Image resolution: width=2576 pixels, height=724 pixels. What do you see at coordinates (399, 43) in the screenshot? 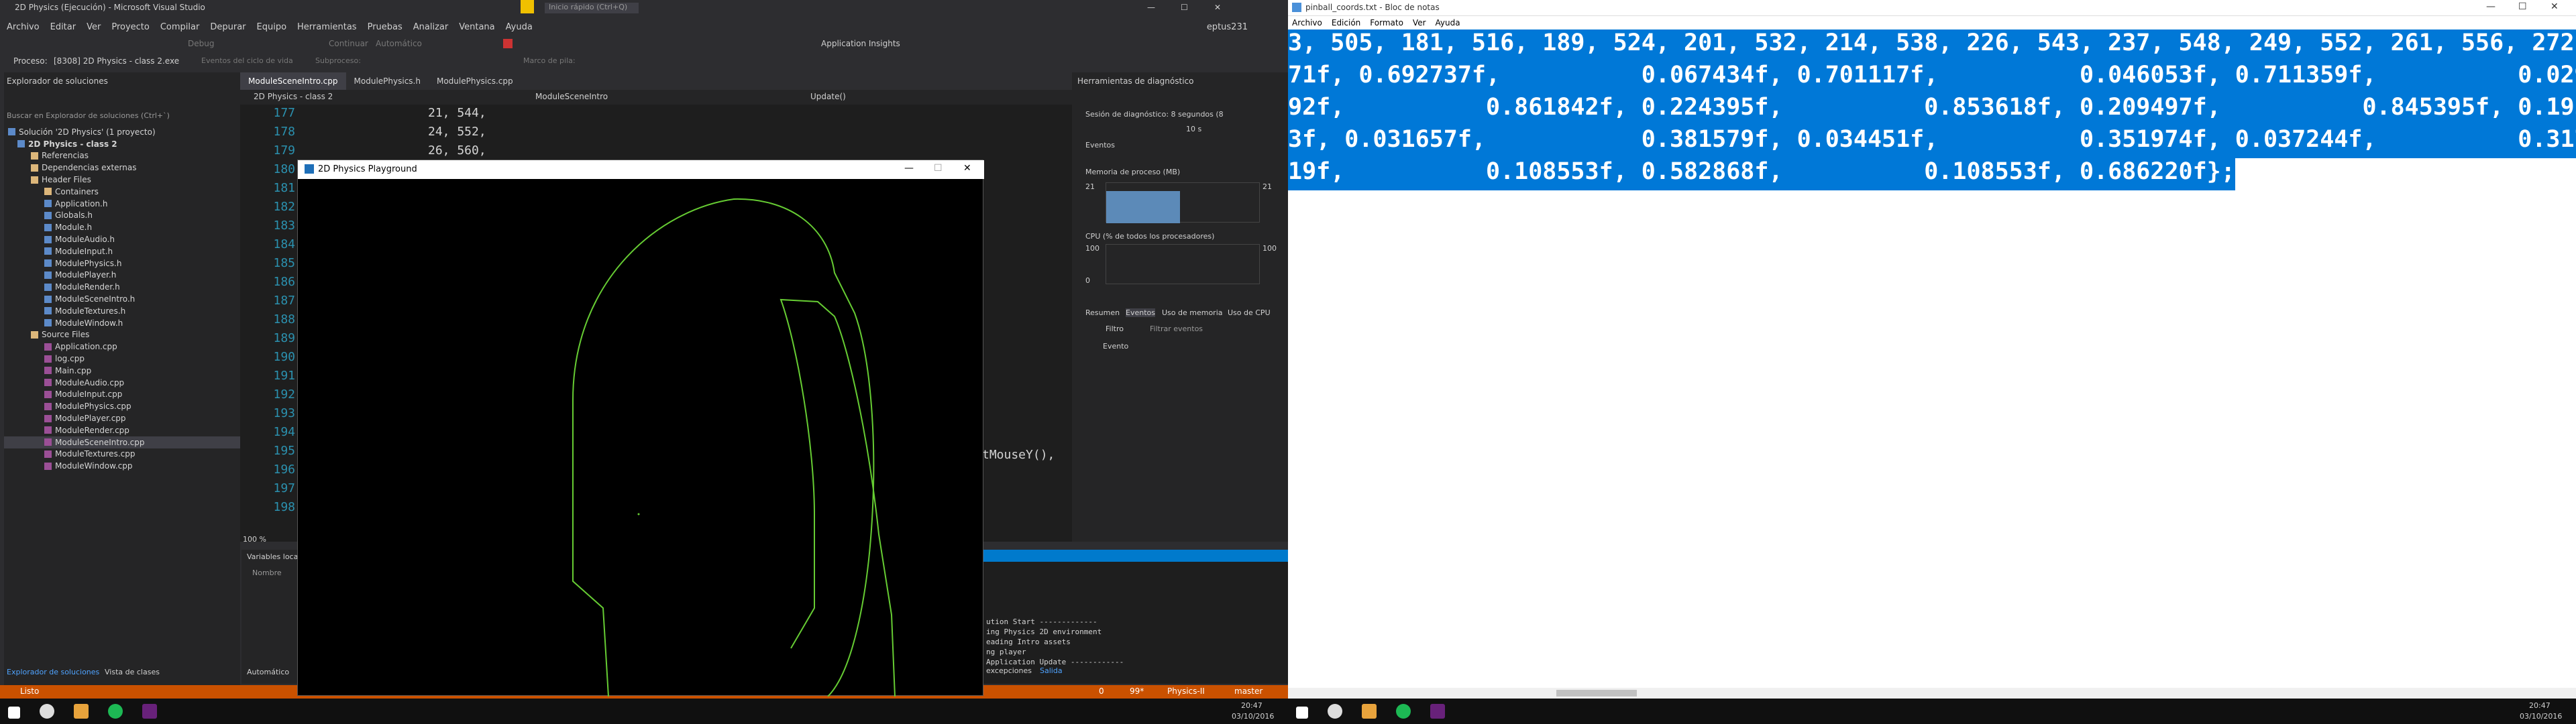
I see `platform-dropdown: Automático` at bounding box center [399, 43].